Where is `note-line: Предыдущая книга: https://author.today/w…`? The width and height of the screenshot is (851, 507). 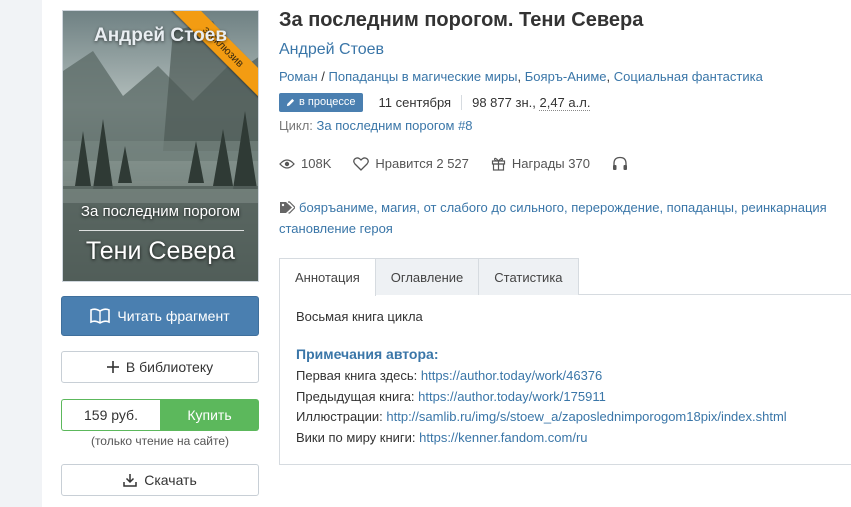
note-line: Предыдущая книга: https://author.today/w… is located at coordinates (565, 397).